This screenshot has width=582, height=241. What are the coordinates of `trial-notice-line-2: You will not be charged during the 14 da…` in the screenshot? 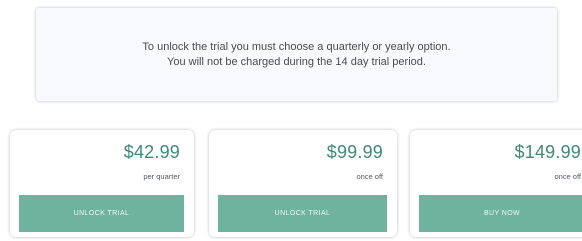 It's located at (296, 61).